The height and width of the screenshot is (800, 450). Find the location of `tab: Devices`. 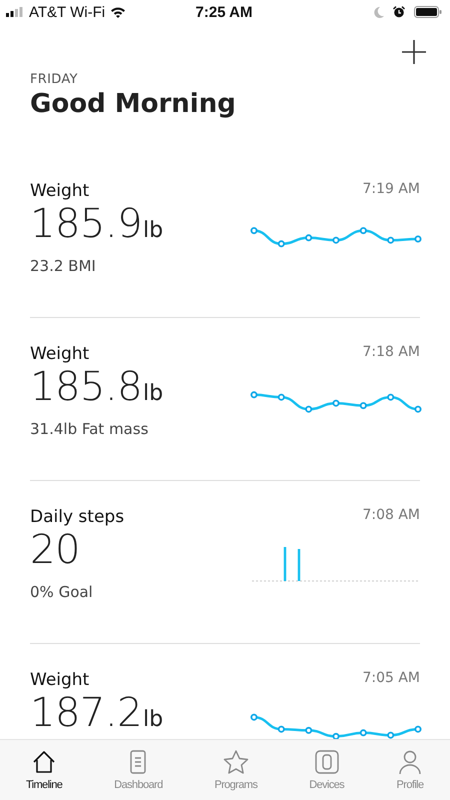

tab: Devices is located at coordinates (326, 770).